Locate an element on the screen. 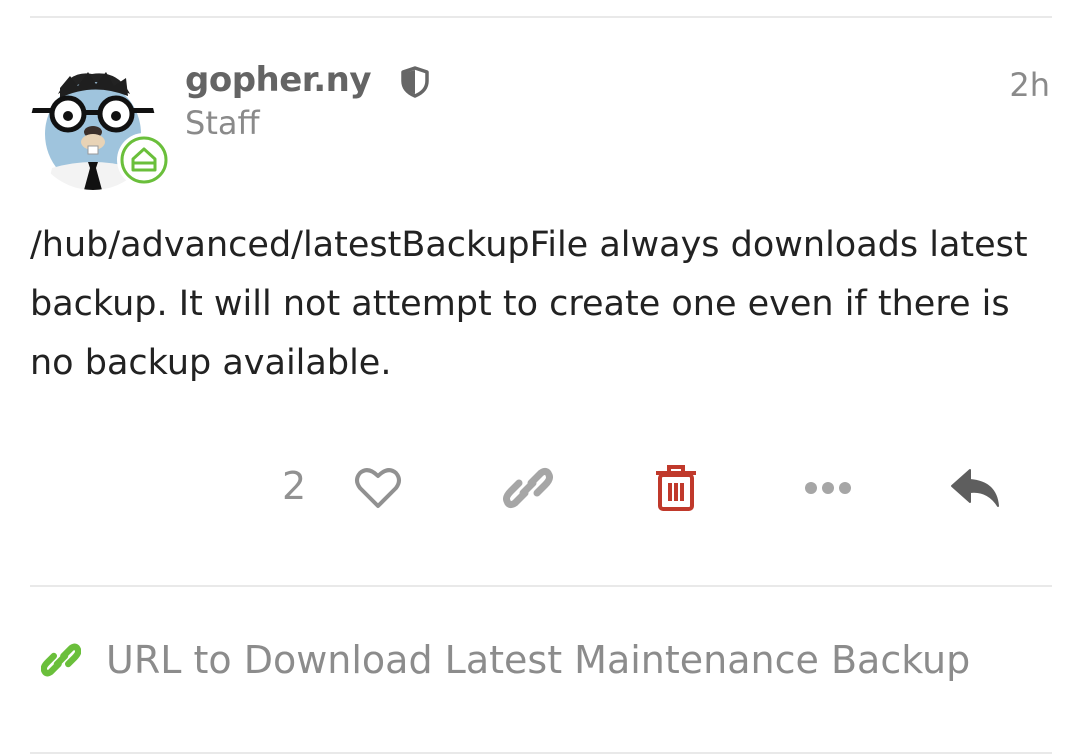  post-timestamp: 2h is located at coordinates (1029, 85).